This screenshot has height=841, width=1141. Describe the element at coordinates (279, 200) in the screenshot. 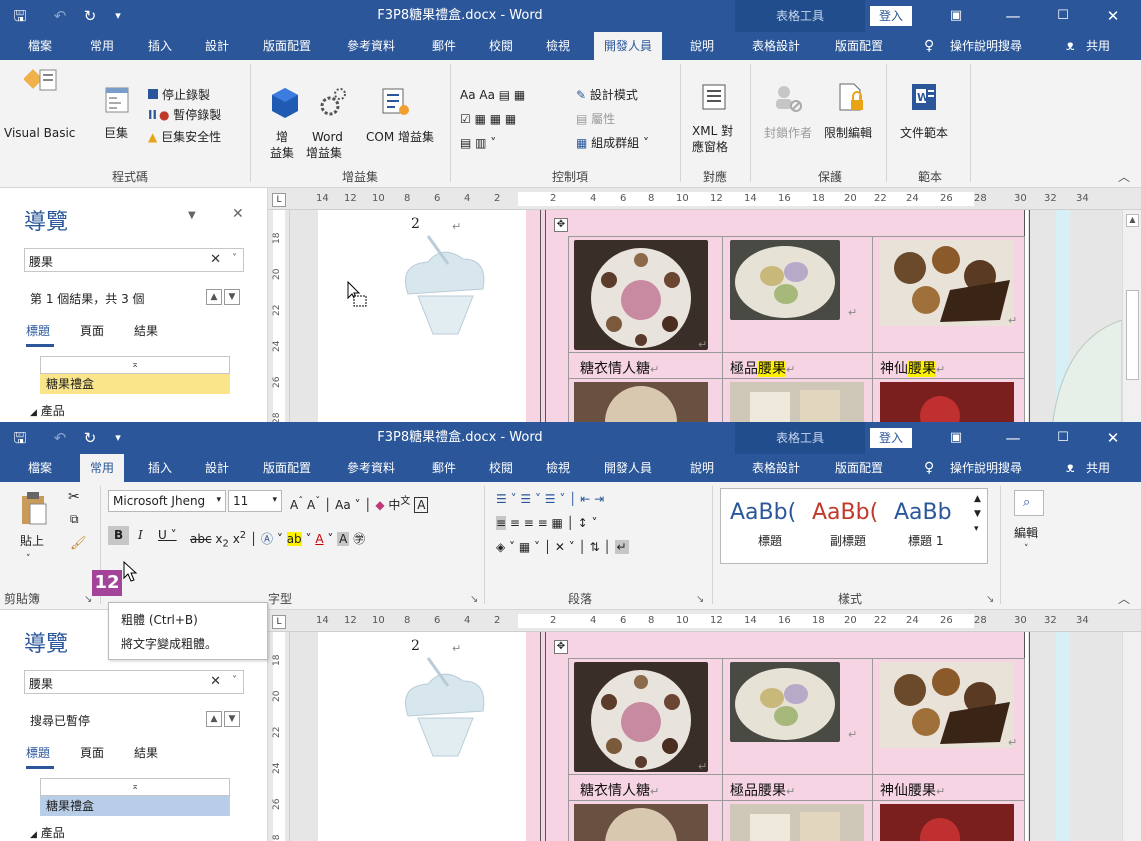

I see `tab-selector-icon: L` at that location.